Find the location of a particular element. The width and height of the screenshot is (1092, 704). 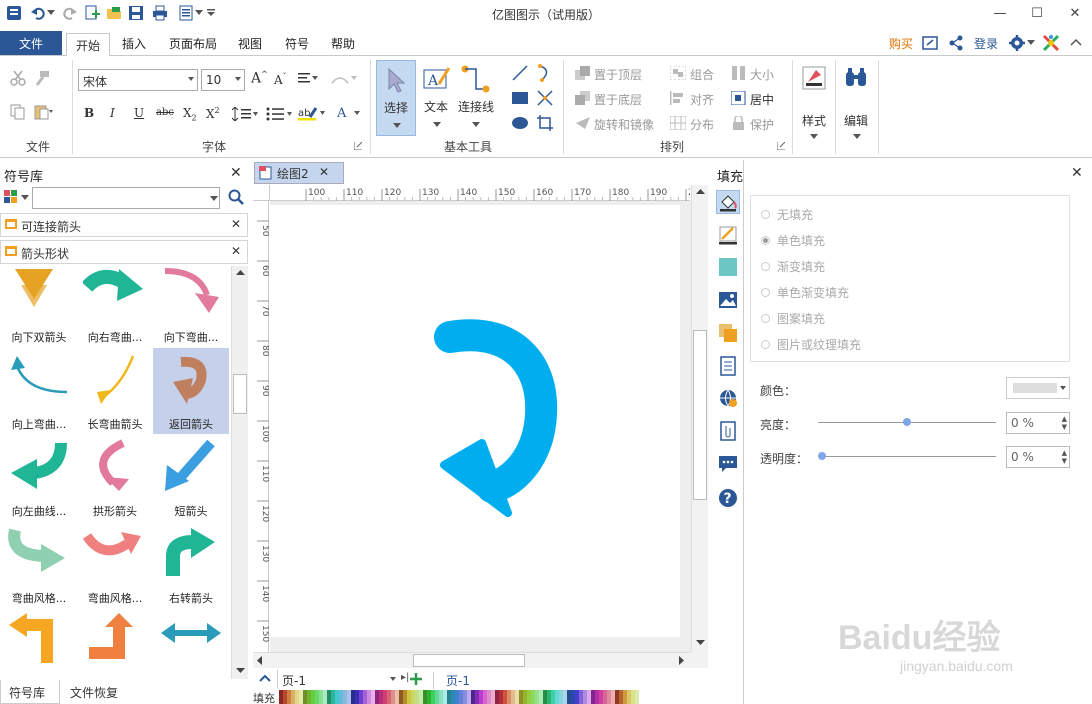

fill-tool-icon is located at coordinates (728, 202).